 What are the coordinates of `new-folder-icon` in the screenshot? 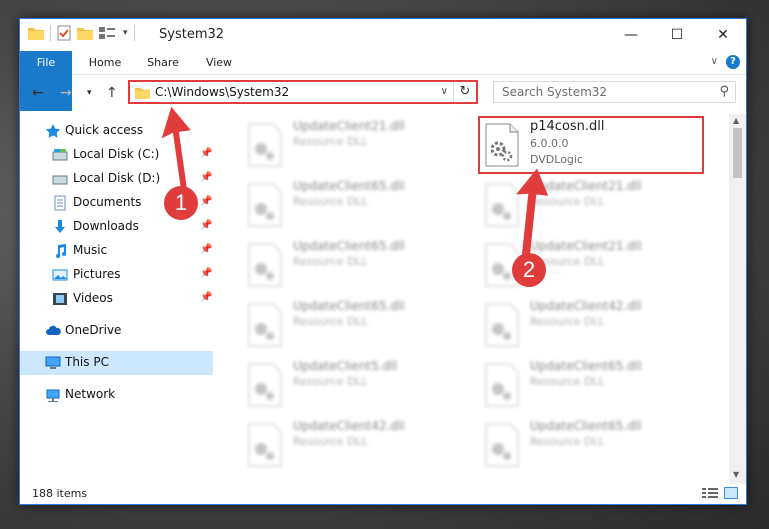 It's located at (85, 33).